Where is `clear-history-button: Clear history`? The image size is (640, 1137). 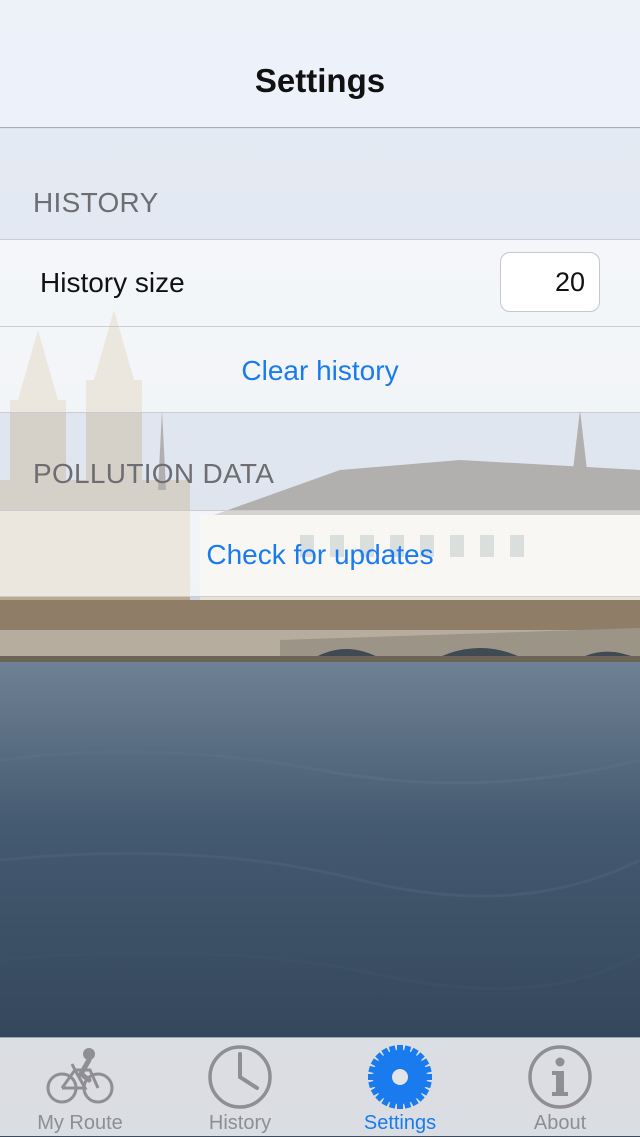 clear-history-button: Clear history is located at coordinates (320, 369).